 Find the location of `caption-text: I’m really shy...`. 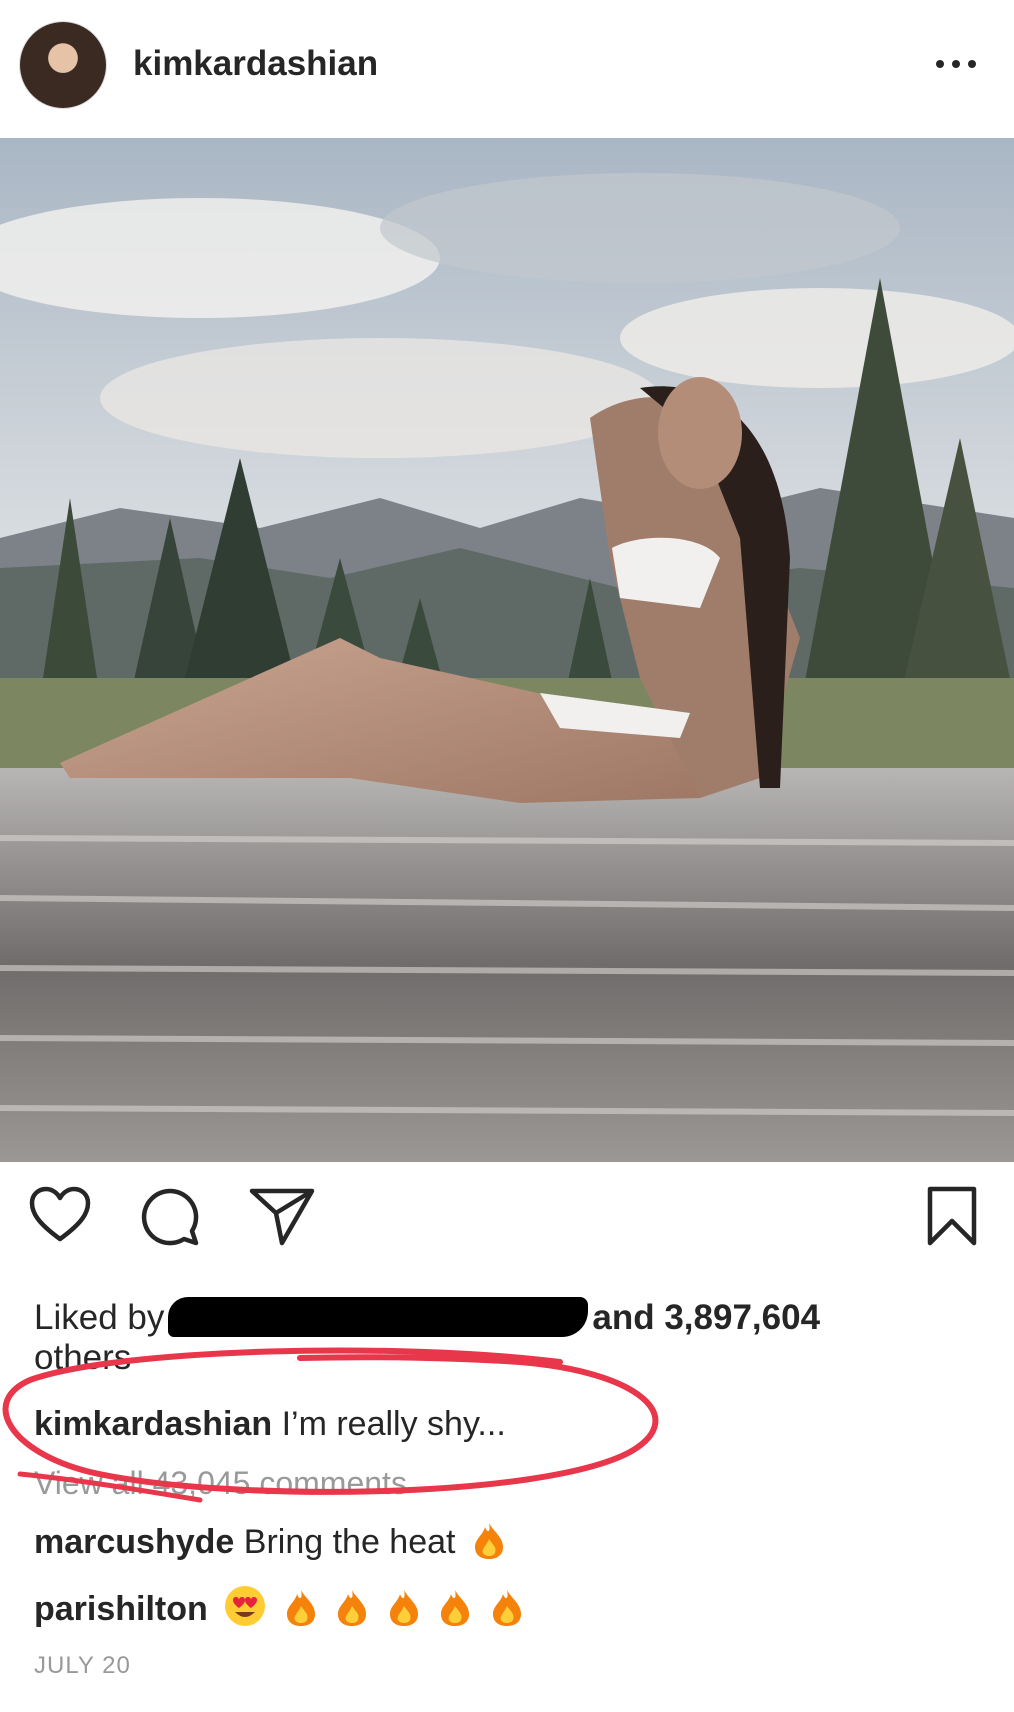

caption-text: I’m really shy... is located at coordinates (393, 1424).